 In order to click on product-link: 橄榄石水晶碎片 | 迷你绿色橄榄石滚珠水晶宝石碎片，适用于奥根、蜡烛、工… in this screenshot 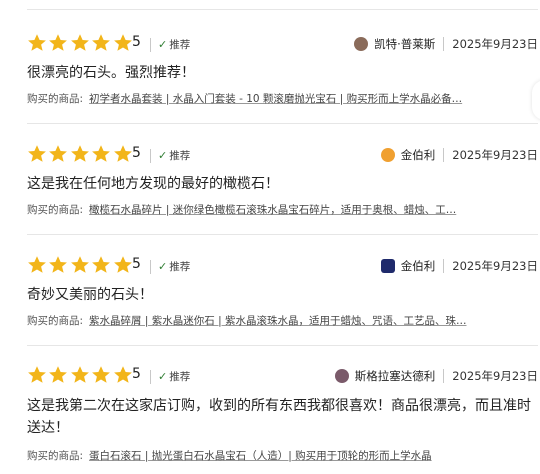, I will do `click(272, 210)`.